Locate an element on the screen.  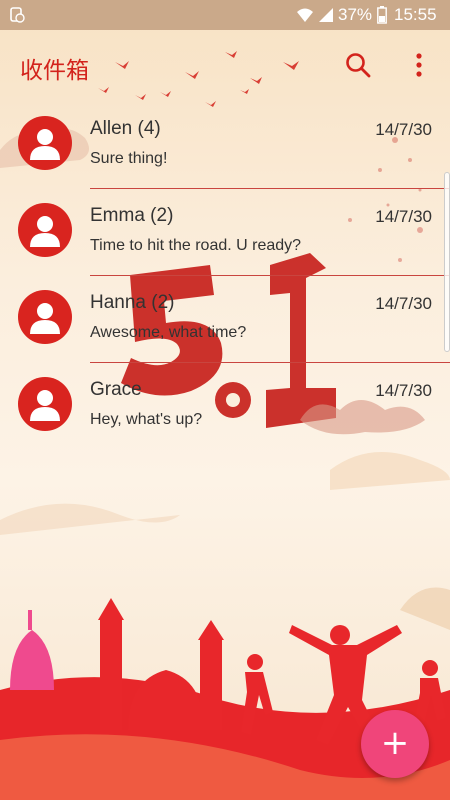
conversation-item: Grace 14/7/30 Hey, what's up? is located at coordinates (225, 406).